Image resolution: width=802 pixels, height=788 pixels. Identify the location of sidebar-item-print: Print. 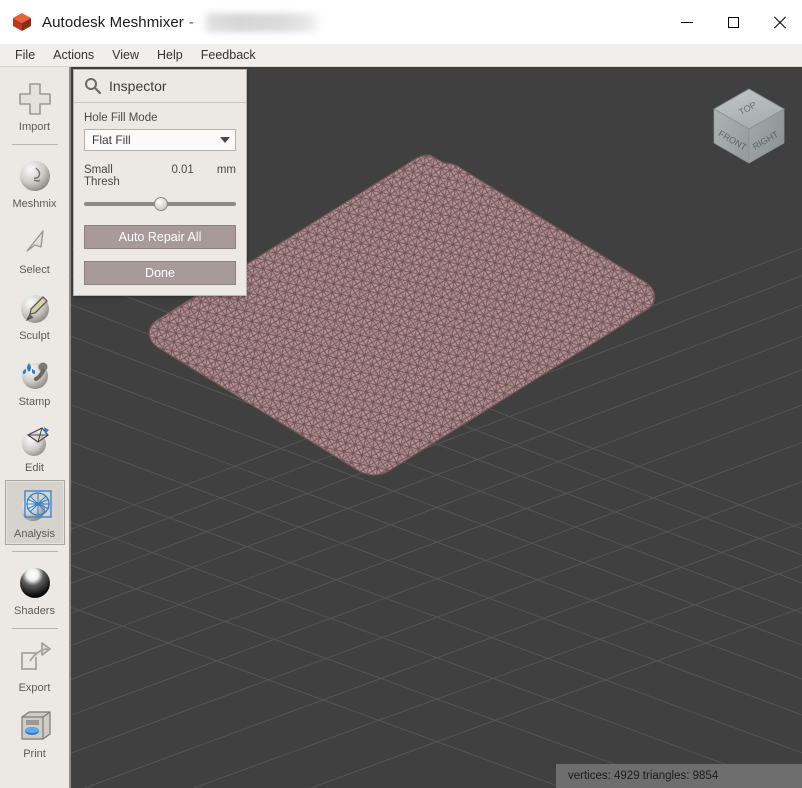
(35, 732).